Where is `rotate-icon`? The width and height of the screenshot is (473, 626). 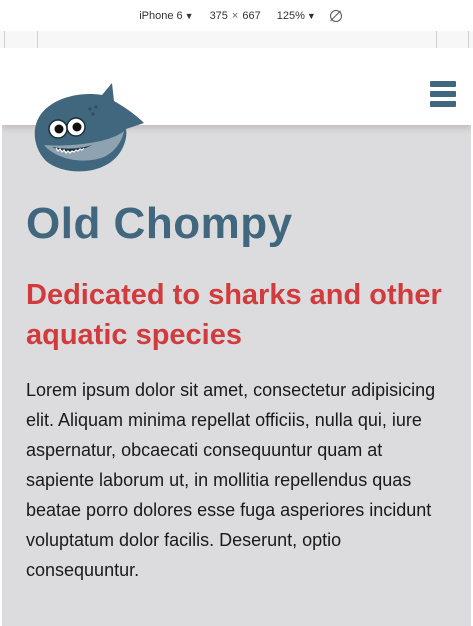 rotate-icon is located at coordinates (335, 15).